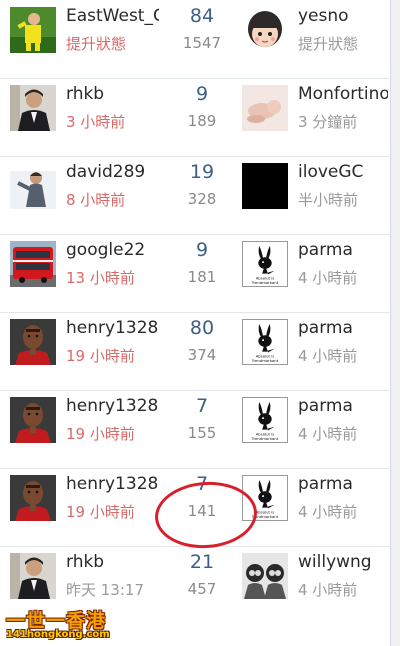  I want to click on view-count: 189, so click(202, 121).